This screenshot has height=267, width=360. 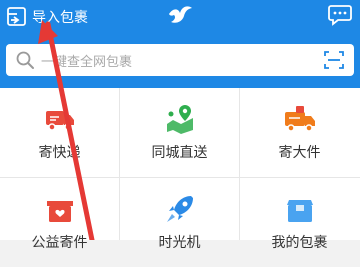 I want to click on package-search-input: 一键查全网包裹, so click(x=180, y=60).